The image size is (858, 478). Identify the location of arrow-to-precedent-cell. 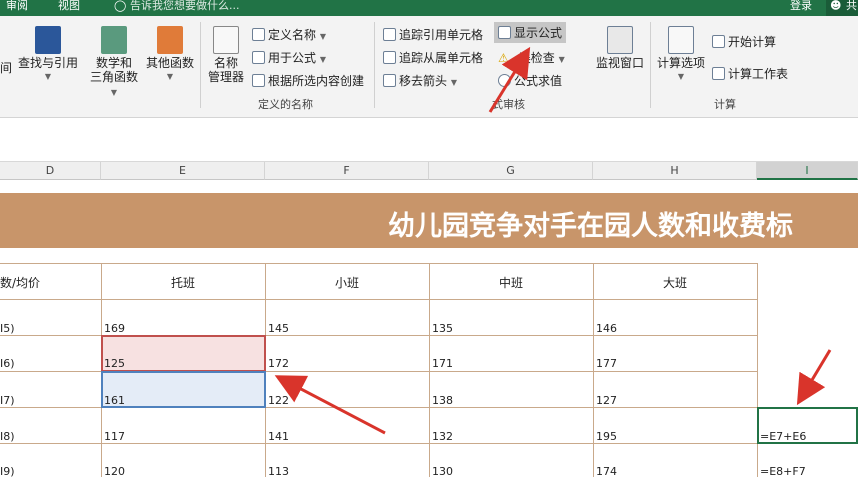
(330, 405).